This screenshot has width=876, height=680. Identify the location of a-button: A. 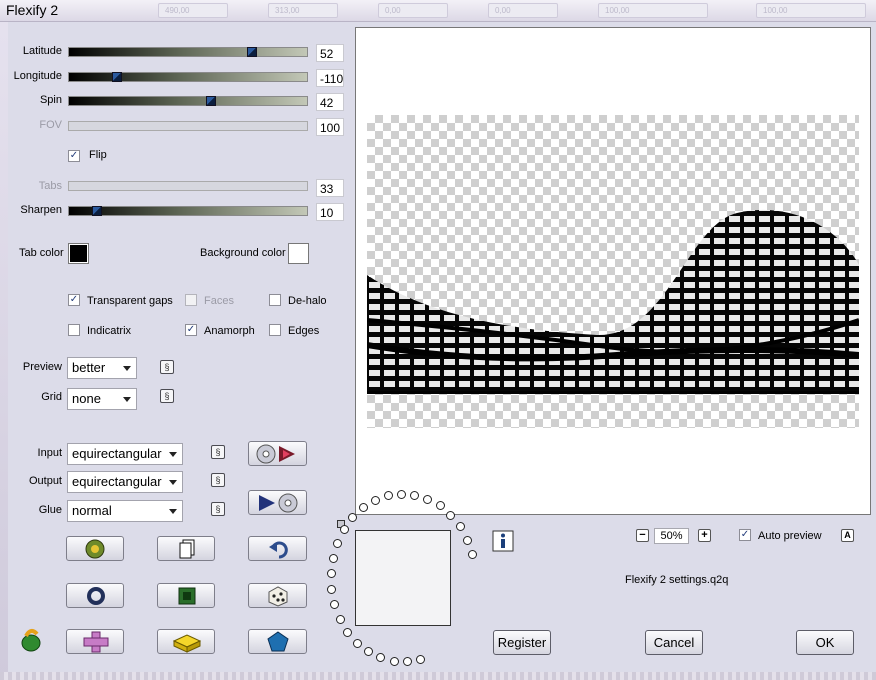
(847, 535).